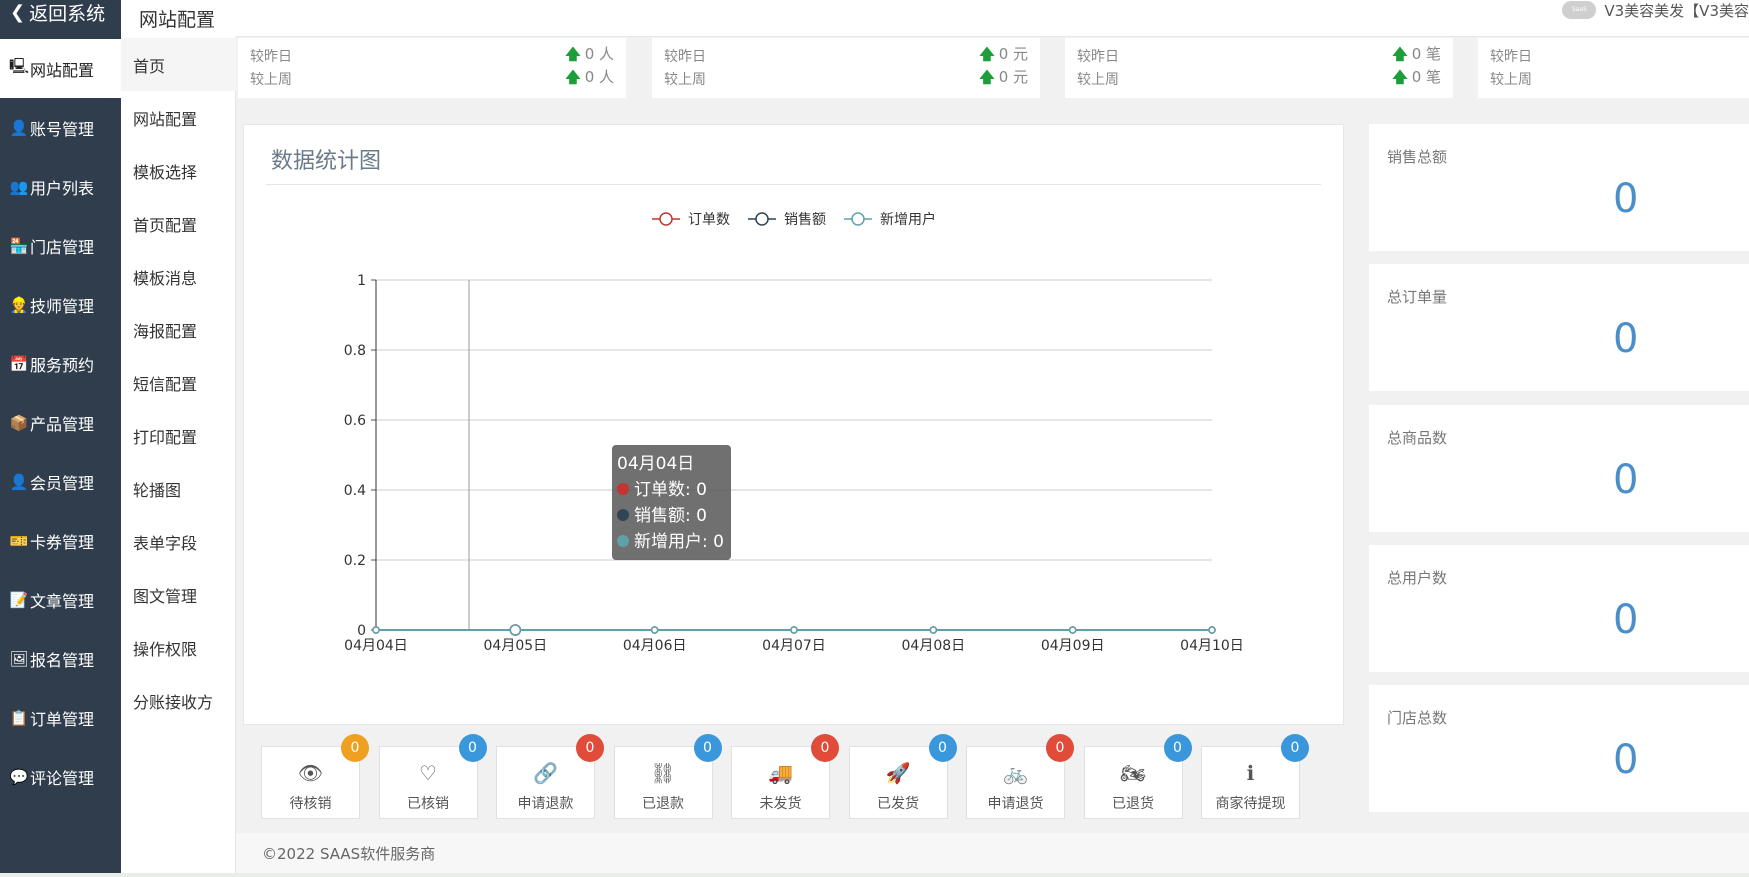  What do you see at coordinates (1613, 68) in the screenshot?
I see `stat-card: 较昨日 较上周` at bounding box center [1613, 68].